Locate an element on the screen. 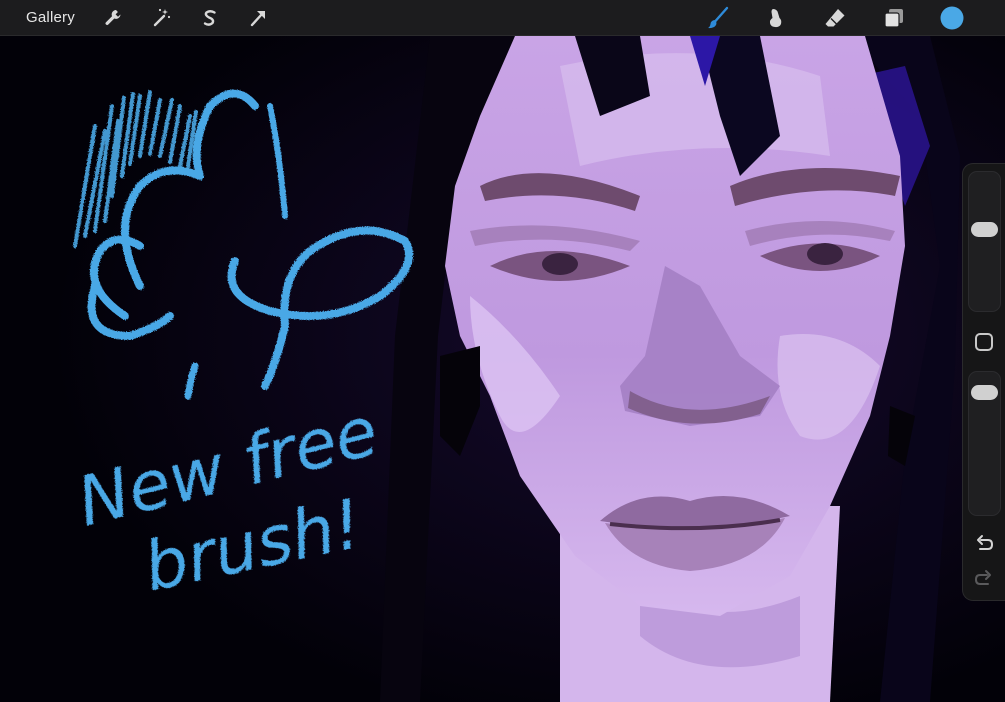  smudge-tool-button is located at coordinates (776, 18).